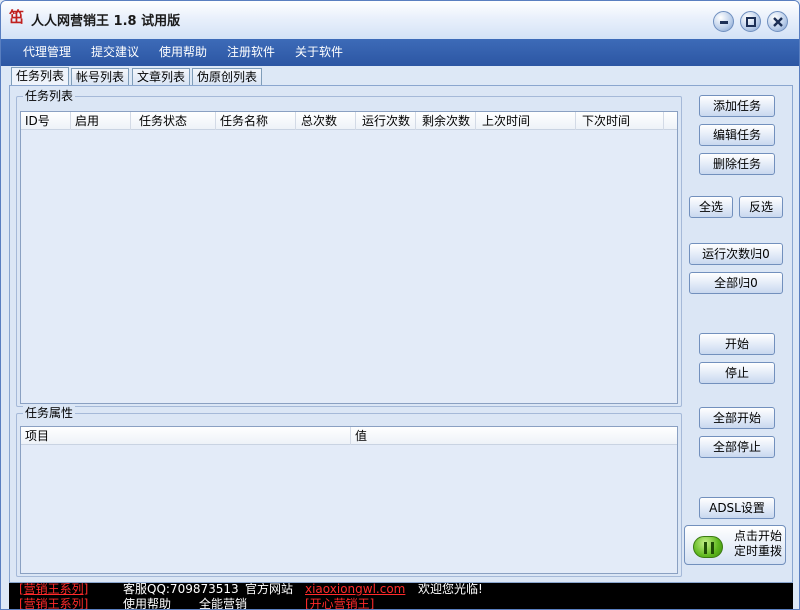  I want to click on start-button: 开始, so click(737, 344).